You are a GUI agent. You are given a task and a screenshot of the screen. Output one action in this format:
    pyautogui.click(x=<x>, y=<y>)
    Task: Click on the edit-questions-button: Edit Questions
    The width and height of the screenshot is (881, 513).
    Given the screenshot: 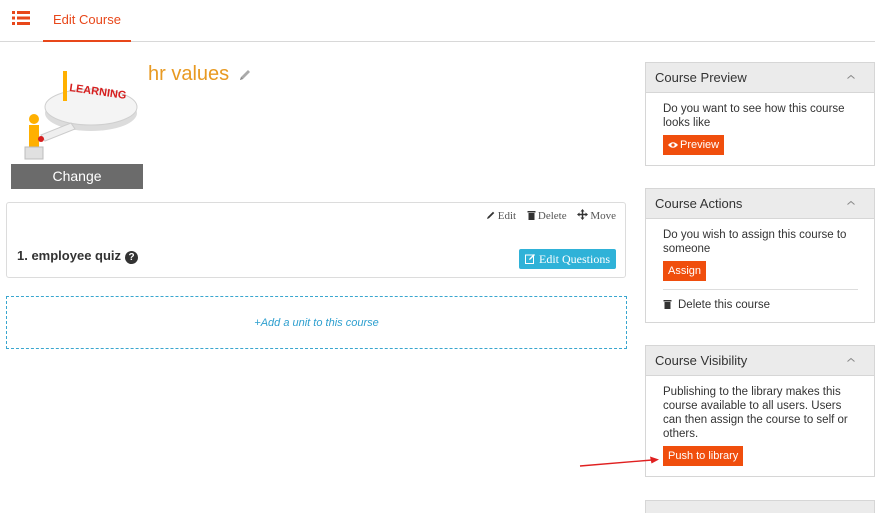 What is the action you would take?
    pyautogui.click(x=567, y=259)
    